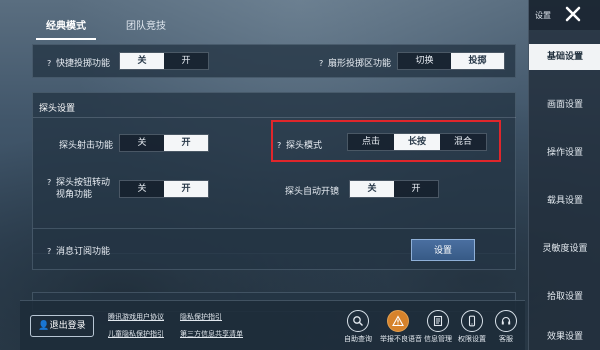  What do you see at coordinates (142, 143) in the screenshot?
I see `peek-fire-off: 关` at bounding box center [142, 143].